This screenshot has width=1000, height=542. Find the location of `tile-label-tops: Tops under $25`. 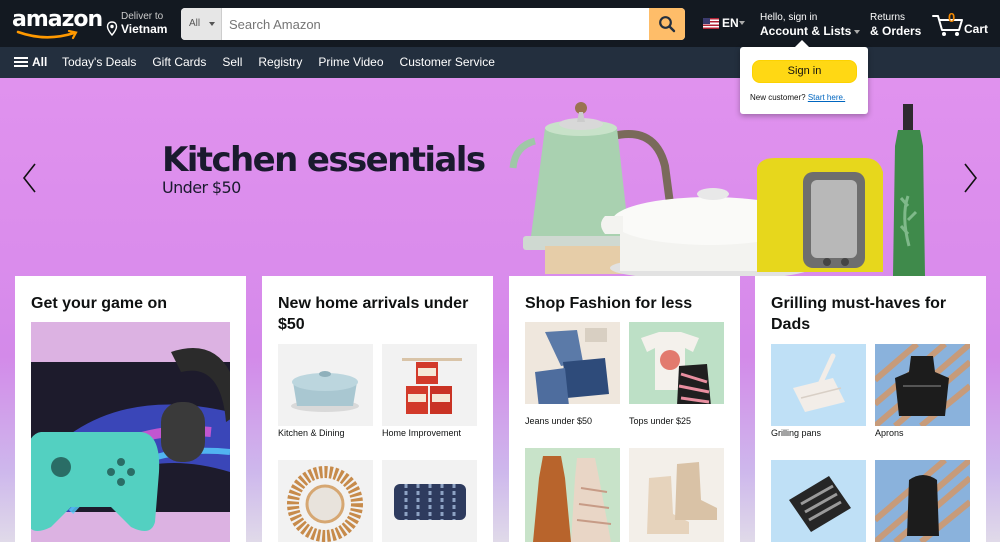

tile-label-tops: Tops under $25 is located at coordinates (660, 421).